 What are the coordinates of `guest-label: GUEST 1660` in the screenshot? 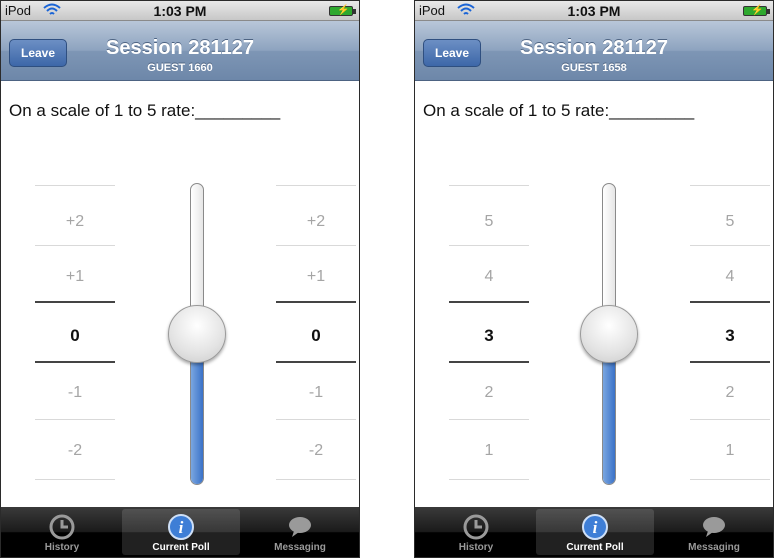 It's located at (180, 68).